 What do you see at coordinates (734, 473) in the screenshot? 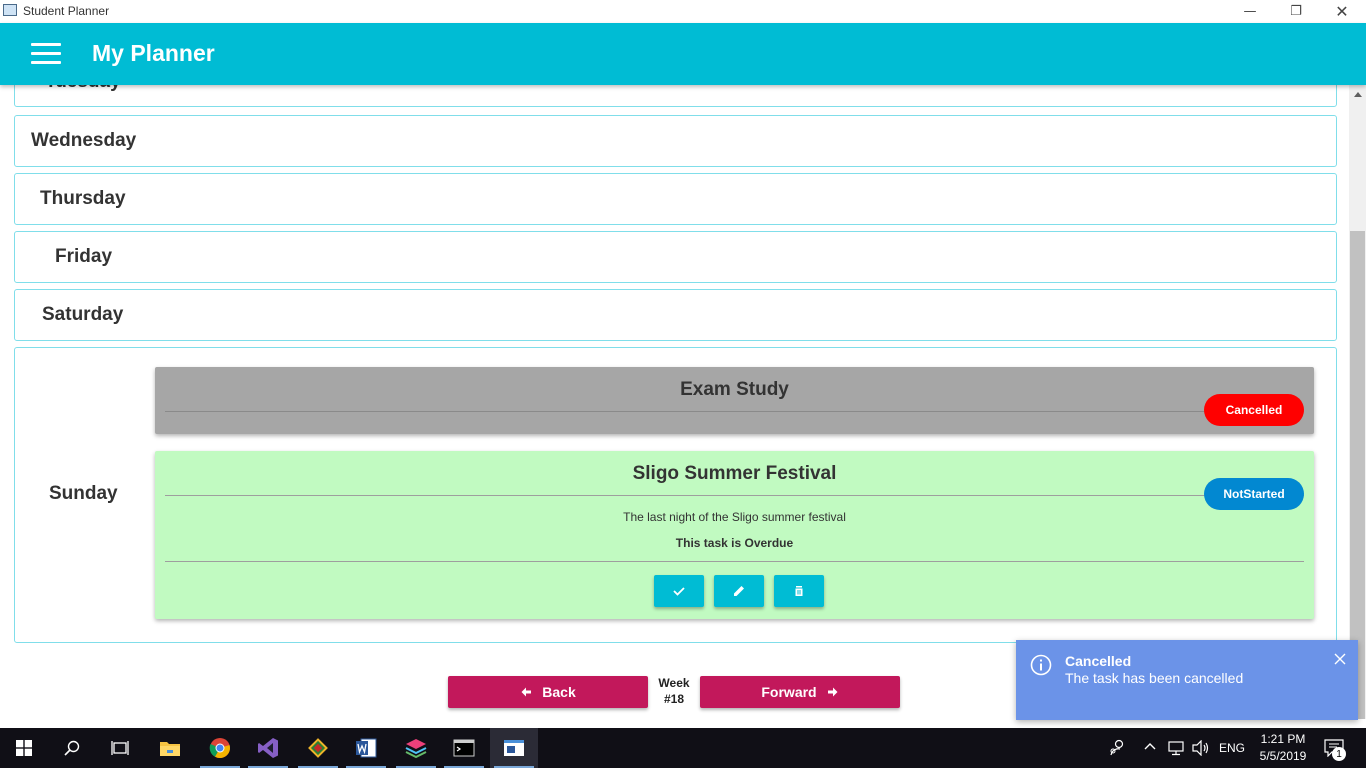
I see `task-title: Sligo Summer Festival` at bounding box center [734, 473].